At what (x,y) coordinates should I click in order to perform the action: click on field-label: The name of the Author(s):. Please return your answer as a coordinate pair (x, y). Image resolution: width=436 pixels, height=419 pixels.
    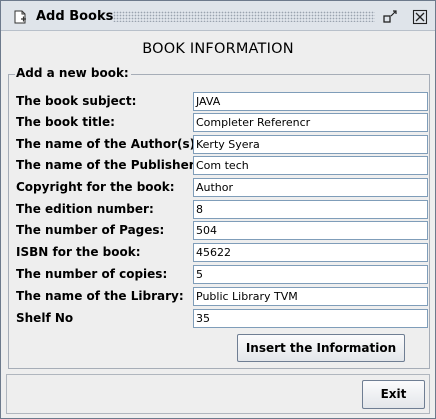
    Looking at the image, I should click on (108, 144).